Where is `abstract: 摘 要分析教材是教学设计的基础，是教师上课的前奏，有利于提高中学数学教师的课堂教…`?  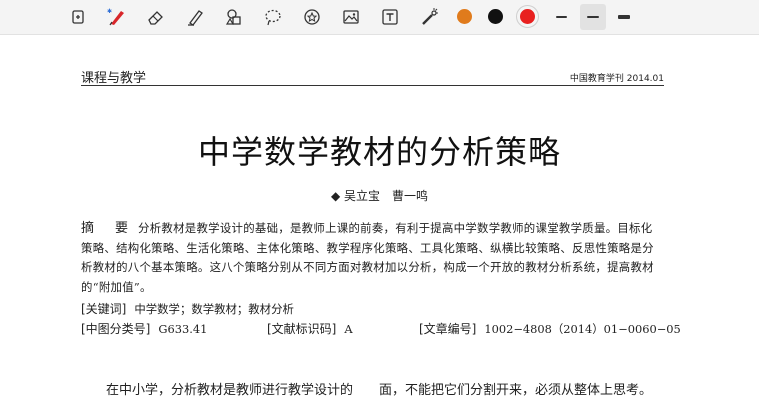
abstract: 摘 要分析教材是教学设计的基础，是教师上课的前奏，有利于提高中学数学教师的课堂教… is located at coordinates (372, 258).